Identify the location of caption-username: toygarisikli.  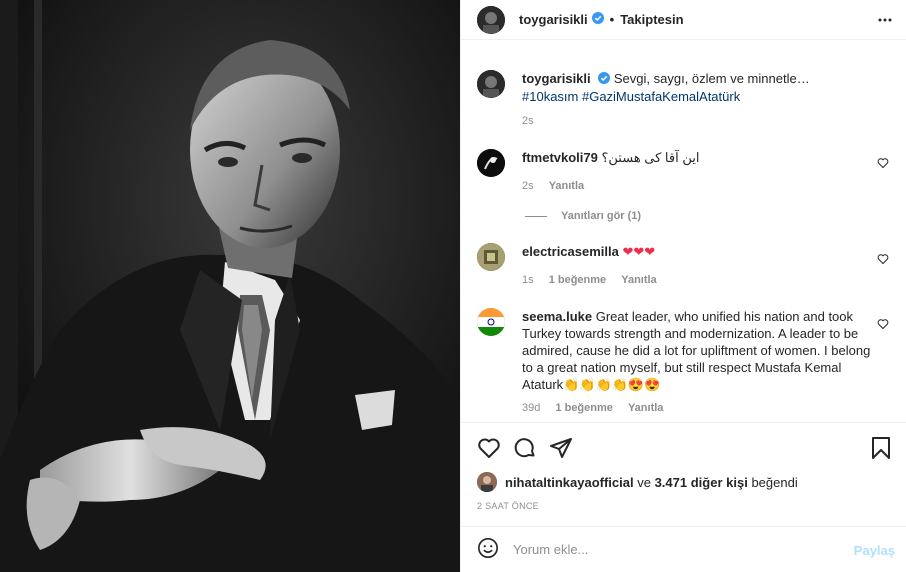
(556, 78).